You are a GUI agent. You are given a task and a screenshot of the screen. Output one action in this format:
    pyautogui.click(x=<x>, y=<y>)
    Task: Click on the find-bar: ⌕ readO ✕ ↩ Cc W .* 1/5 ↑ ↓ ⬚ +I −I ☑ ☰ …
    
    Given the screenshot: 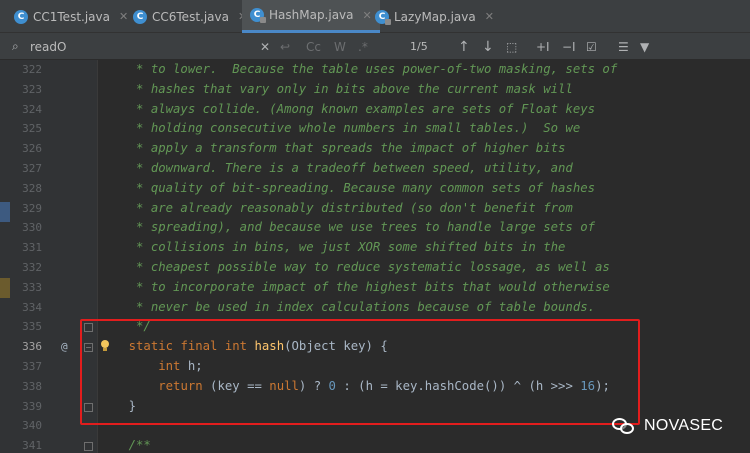 What is the action you would take?
    pyautogui.click(x=375, y=46)
    